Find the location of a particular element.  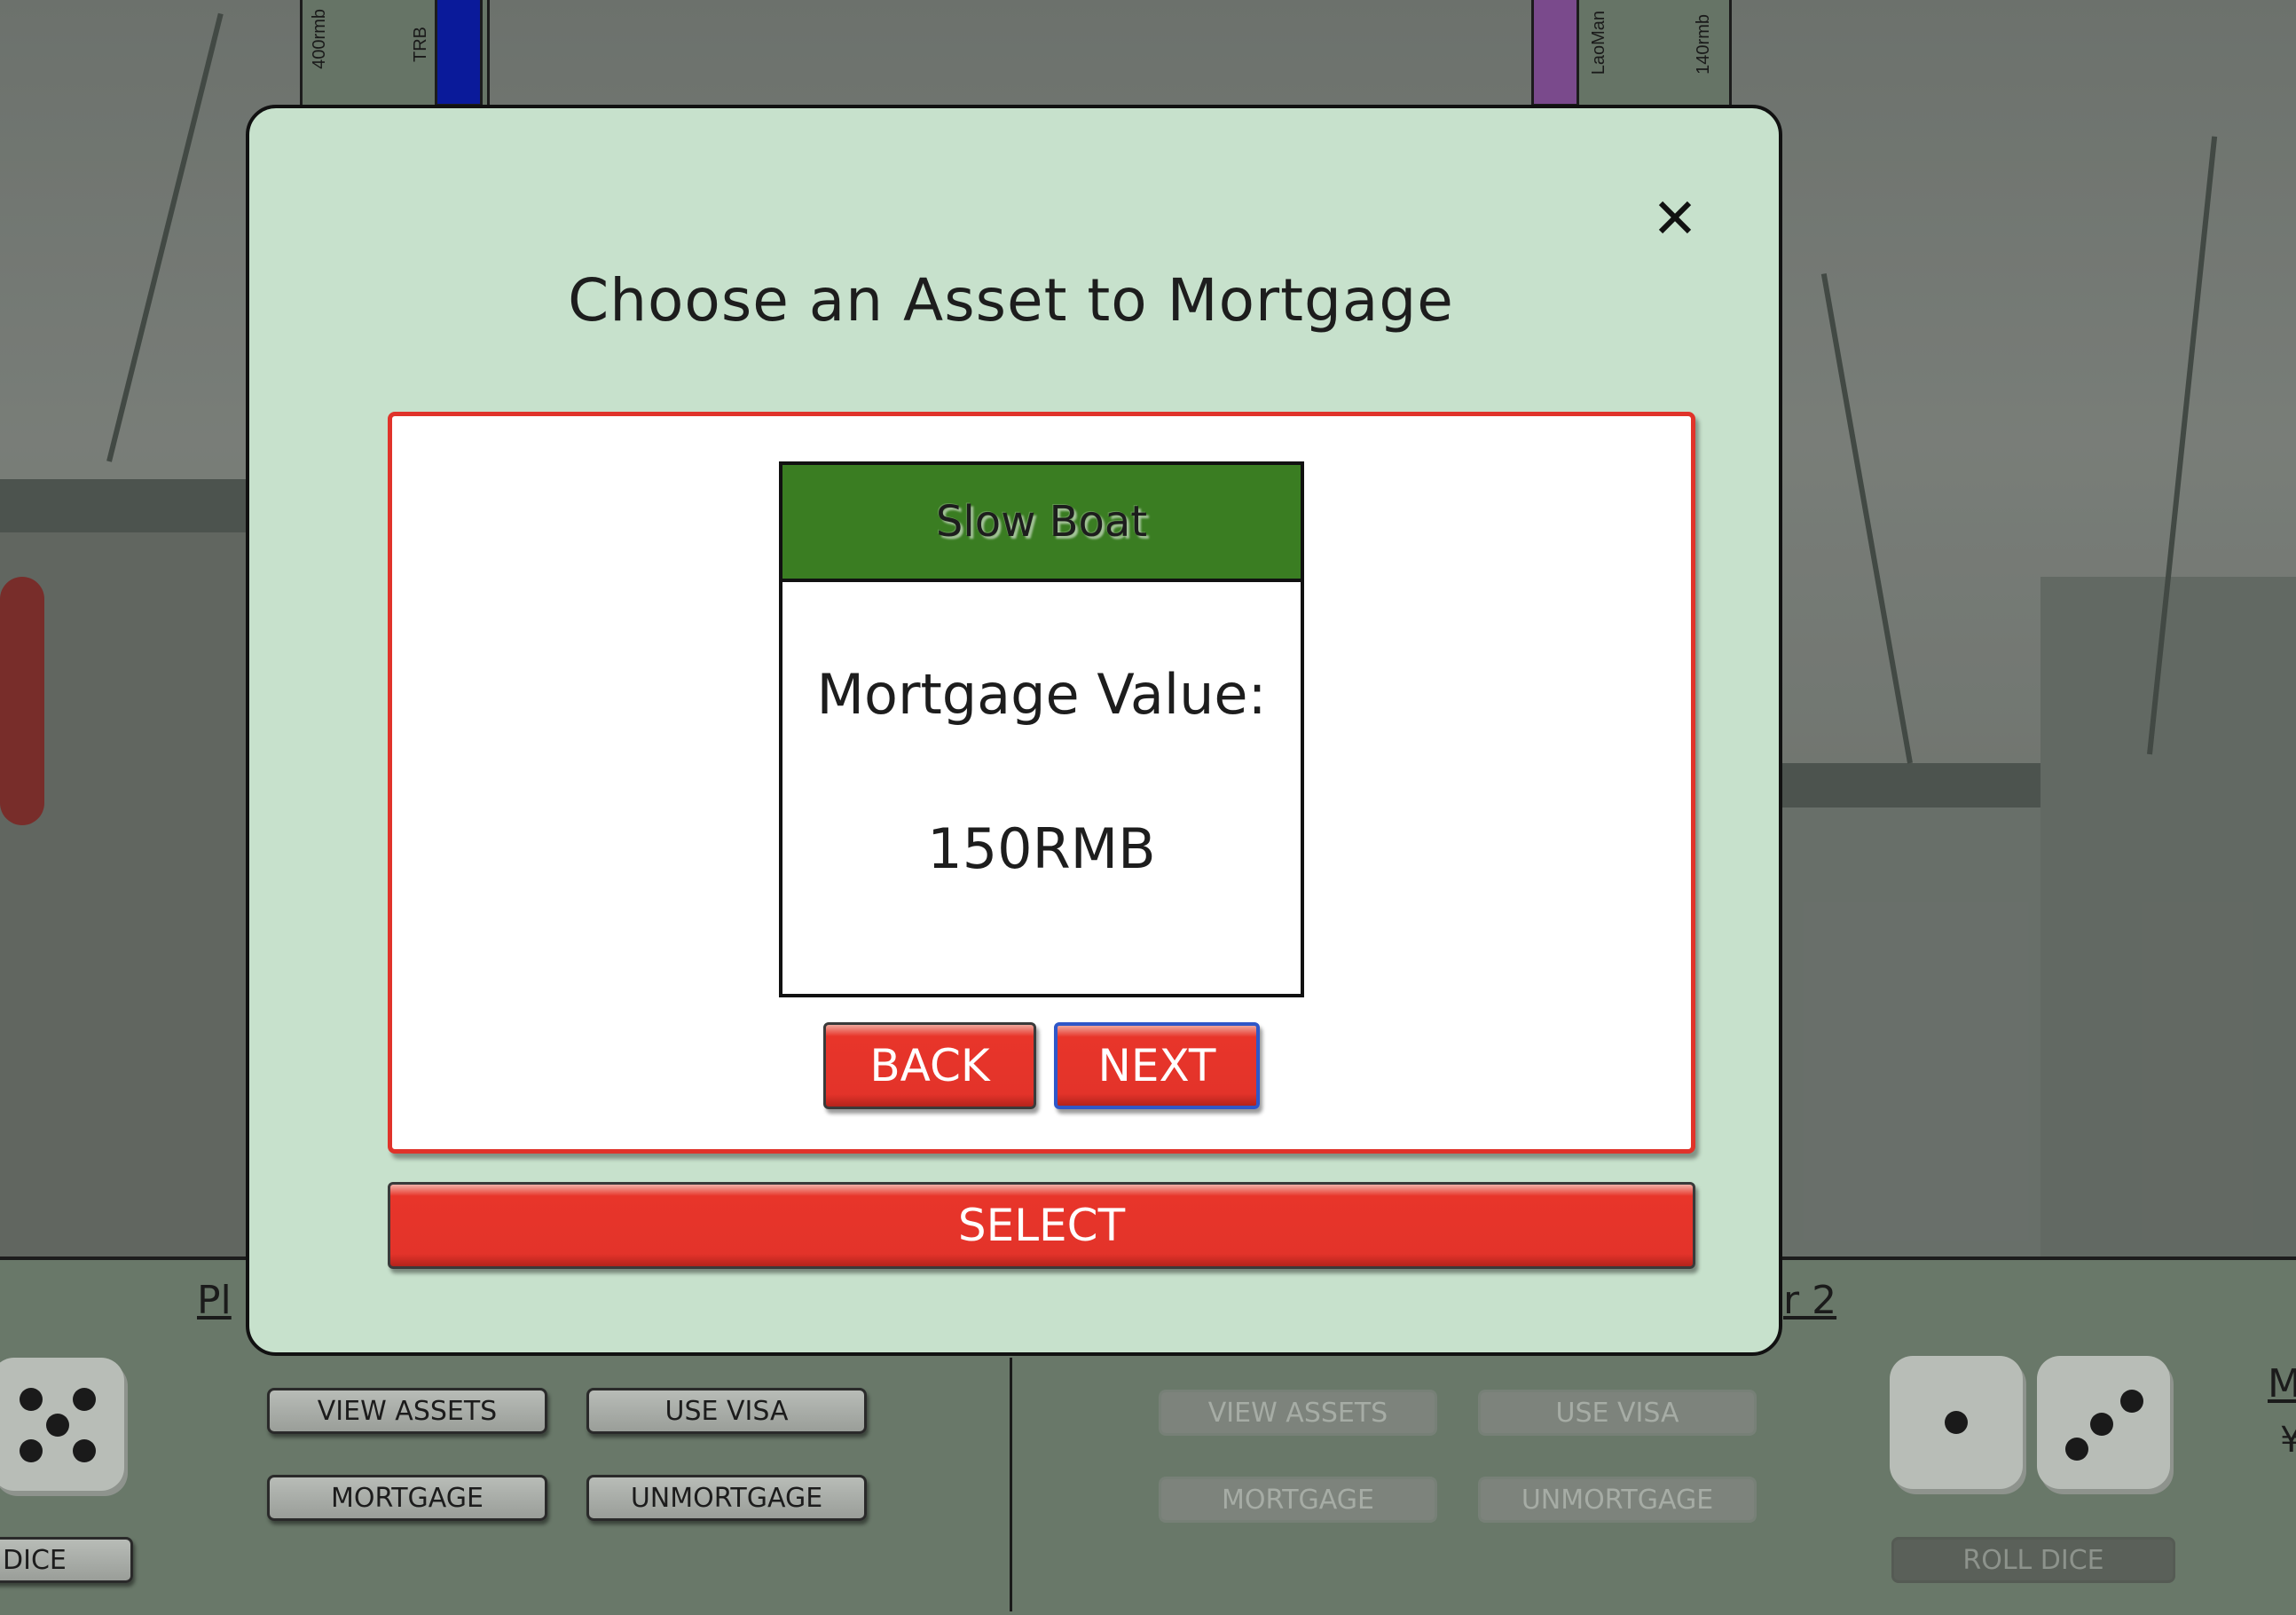

mortgage-value-label: Mortgage Value: is located at coordinates (1041, 694).